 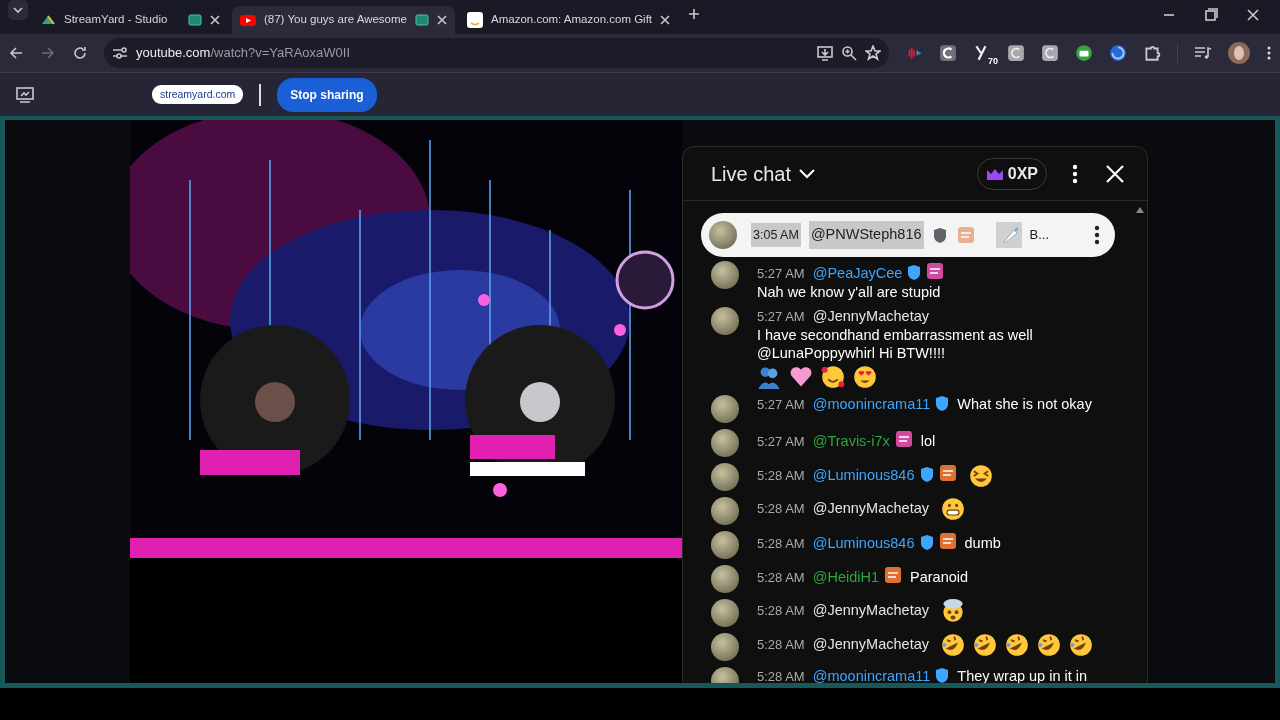 I want to click on grimacing-emoji-icon, so click(x=953, y=509).